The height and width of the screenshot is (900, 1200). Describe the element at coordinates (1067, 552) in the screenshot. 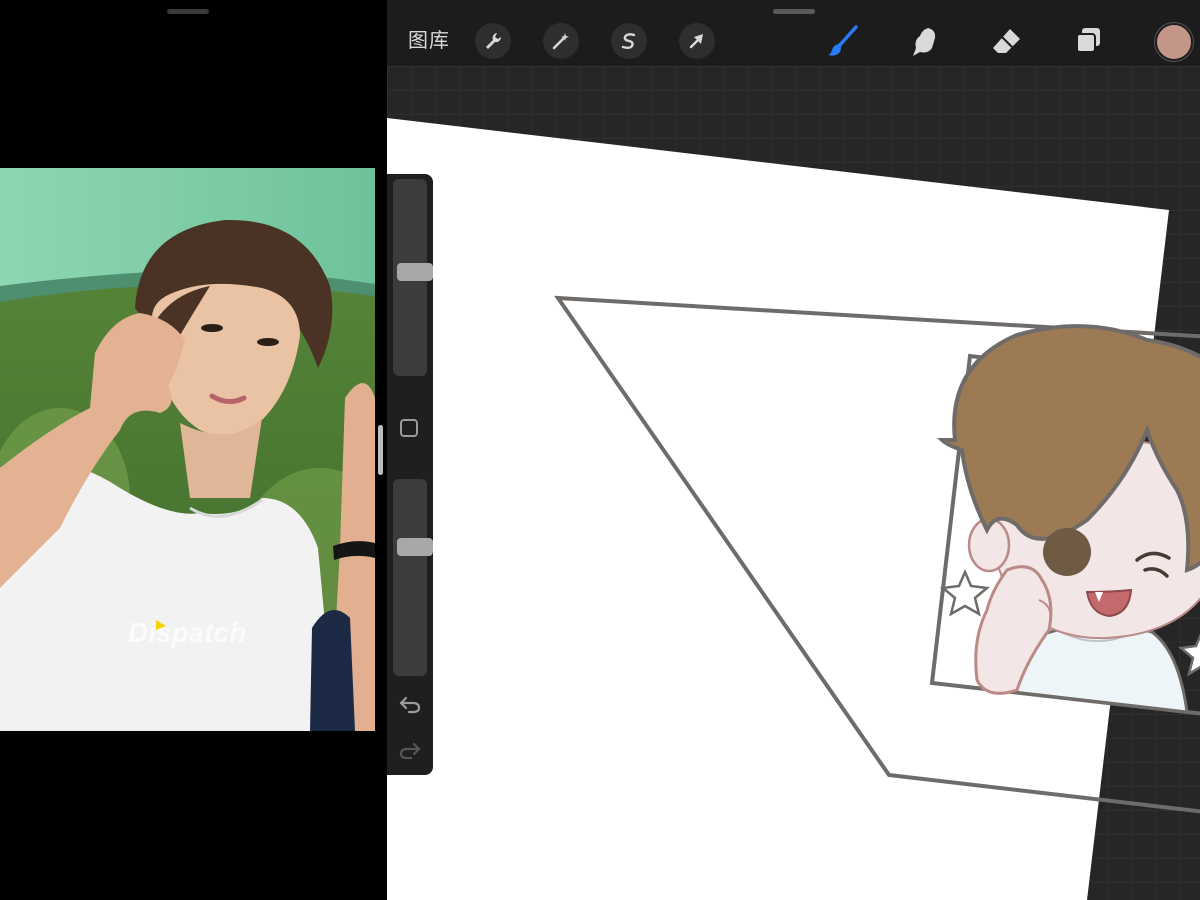

I see `chibi-eye` at that location.